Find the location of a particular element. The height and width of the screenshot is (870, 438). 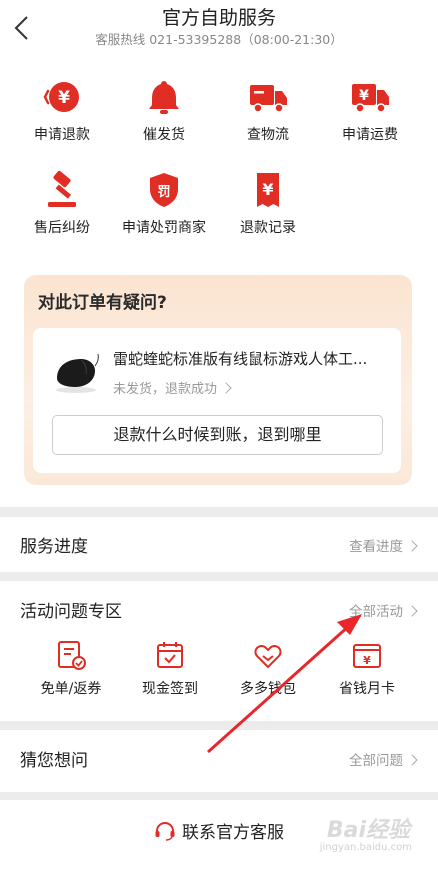

activity-monthly-card: ¥ 省钱月卡 is located at coordinates (367, 668).